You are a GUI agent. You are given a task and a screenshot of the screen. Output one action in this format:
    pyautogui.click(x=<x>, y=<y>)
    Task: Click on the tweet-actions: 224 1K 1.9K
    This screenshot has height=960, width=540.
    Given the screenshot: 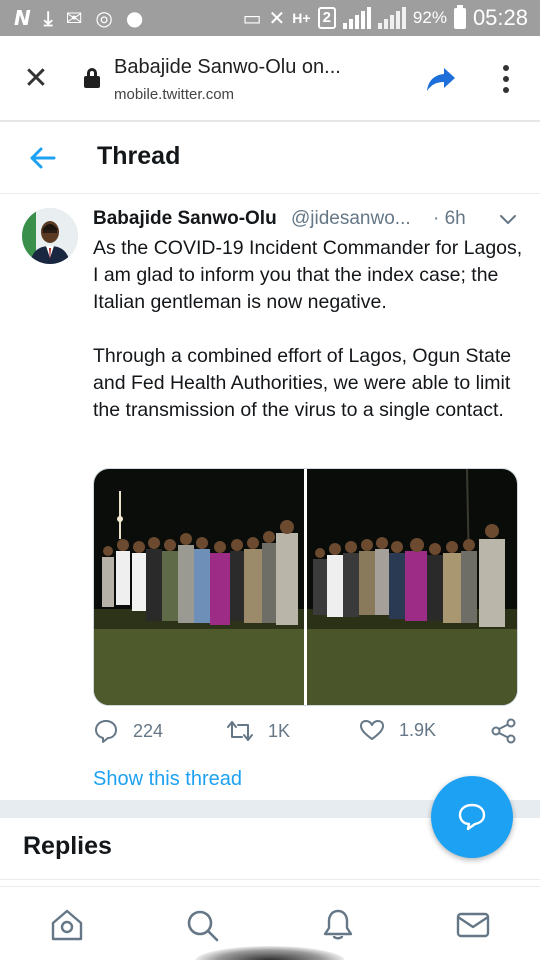 What is the action you would take?
    pyautogui.click(x=308, y=733)
    